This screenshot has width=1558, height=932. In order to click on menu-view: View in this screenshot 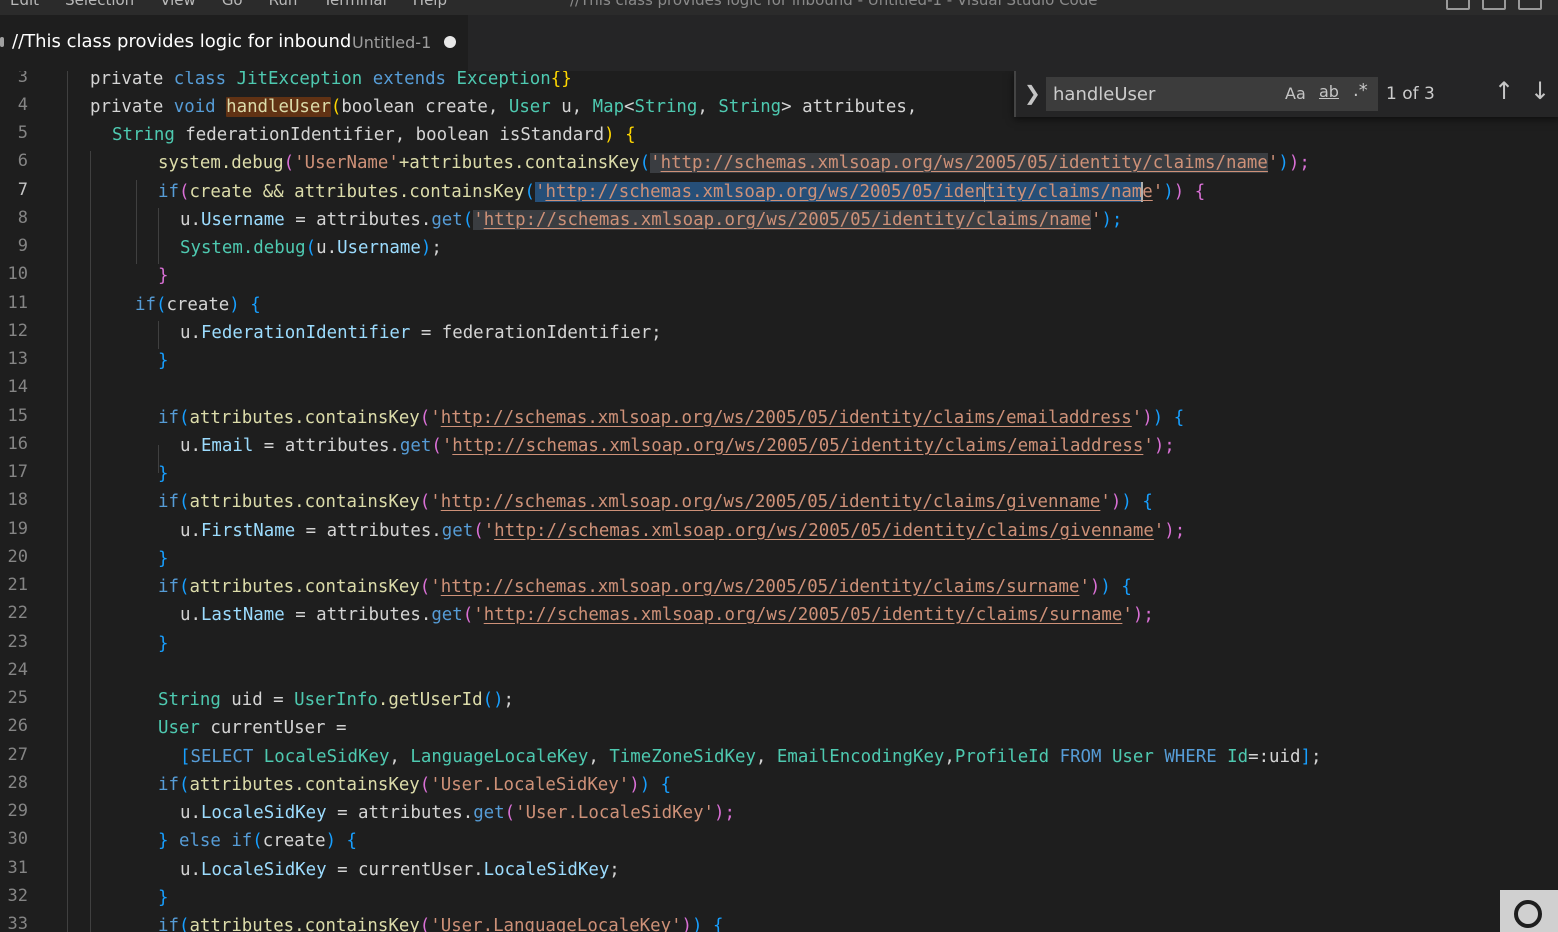, I will do `click(178, 4)`.